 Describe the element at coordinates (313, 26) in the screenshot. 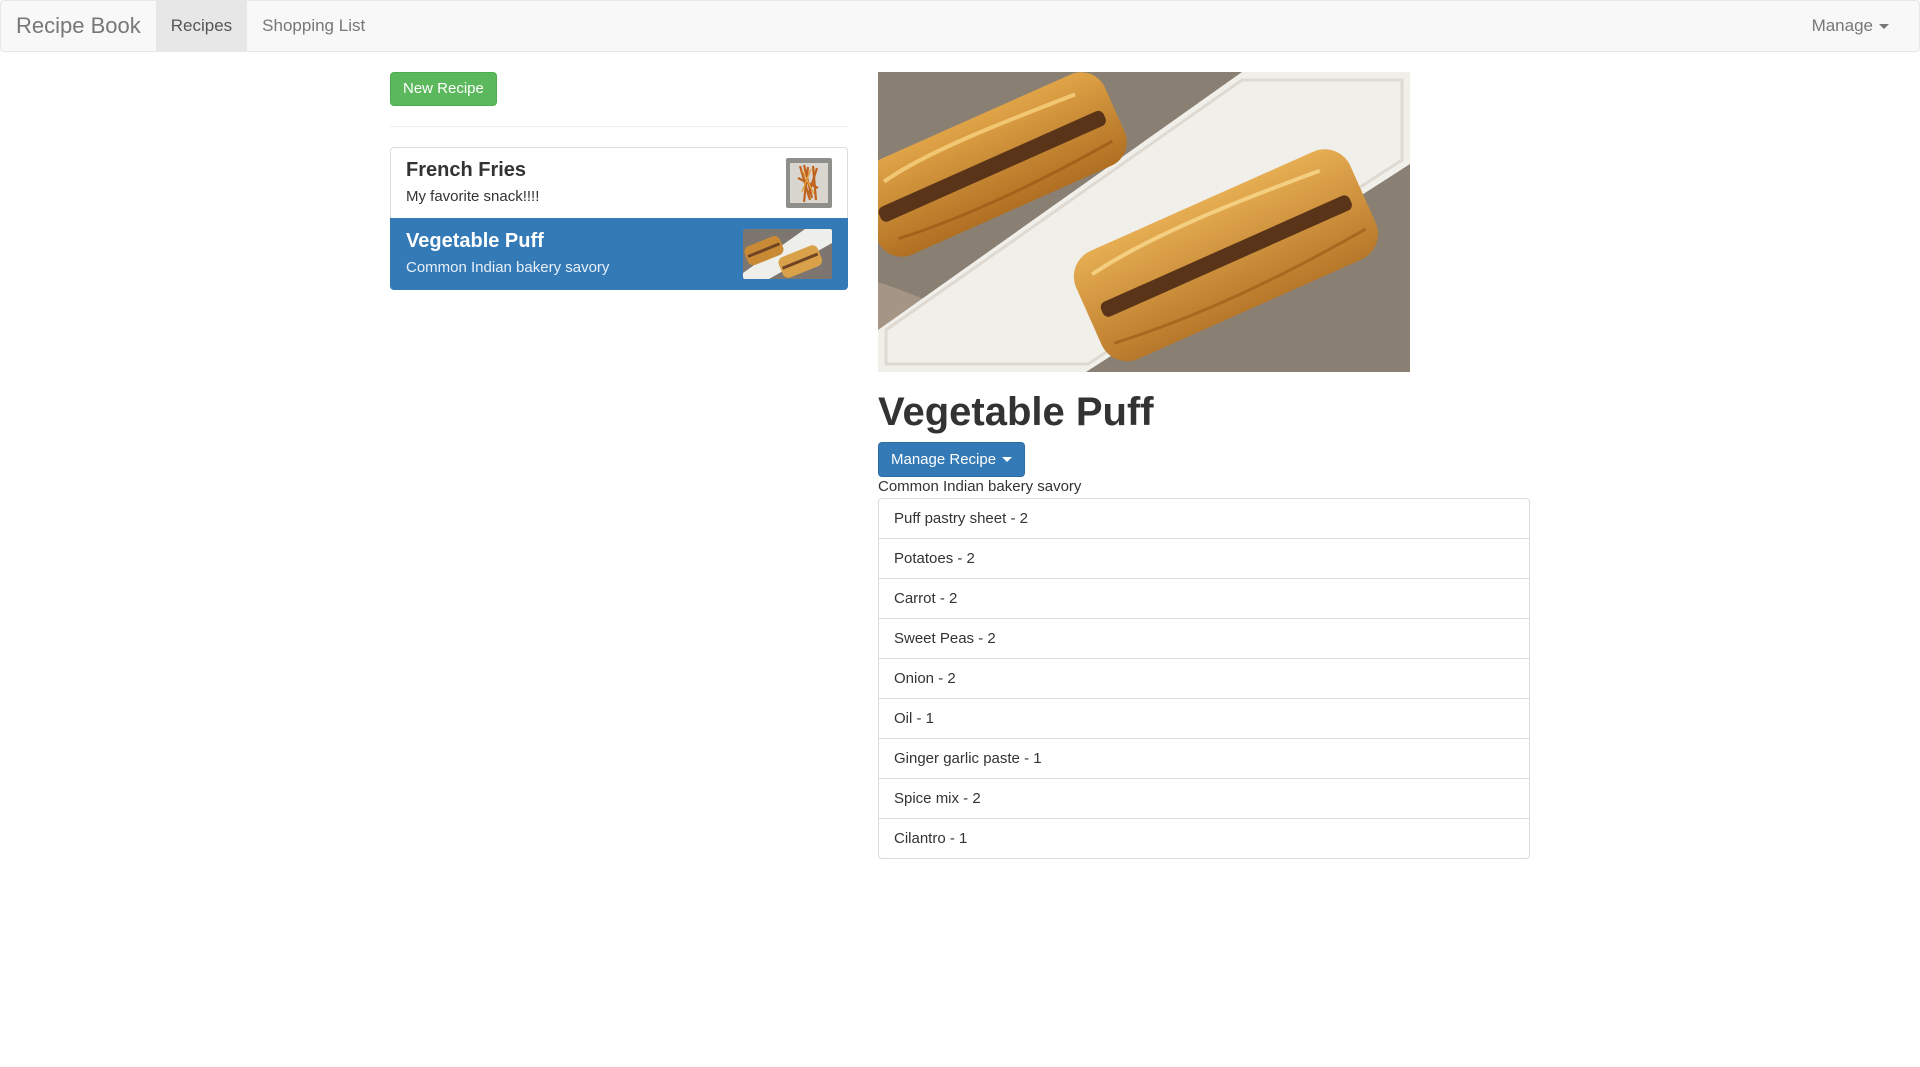

I see `nav-shopping-list: Shopping List` at that location.